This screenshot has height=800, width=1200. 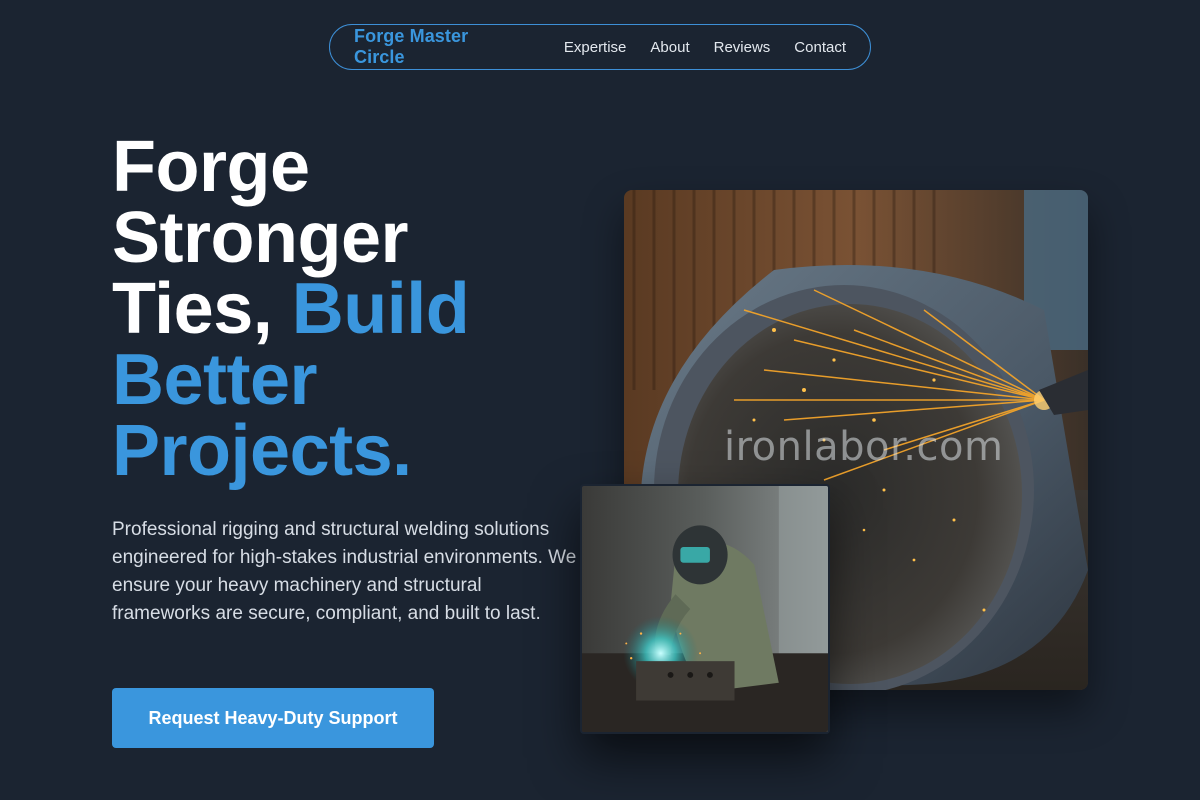 I want to click on image-watermark: ironlabor.com, so click(x=864, y=447).